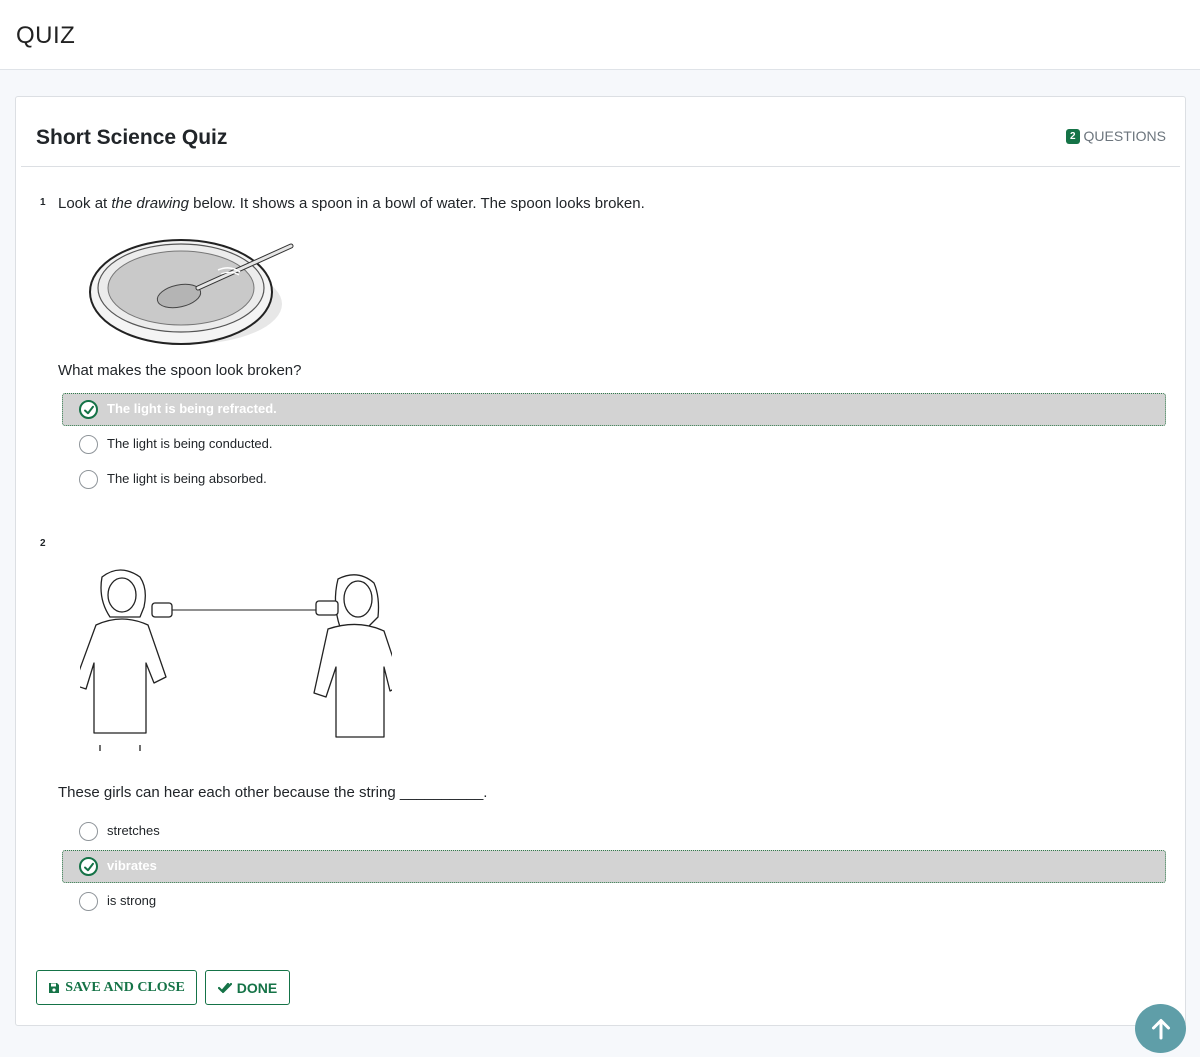 This screenshot has height=1057, width=1200. What do you see at coordinates (614, 901) in the screenshot?
I see `option-is-strong: is strong` at bounding box center [614, 901].